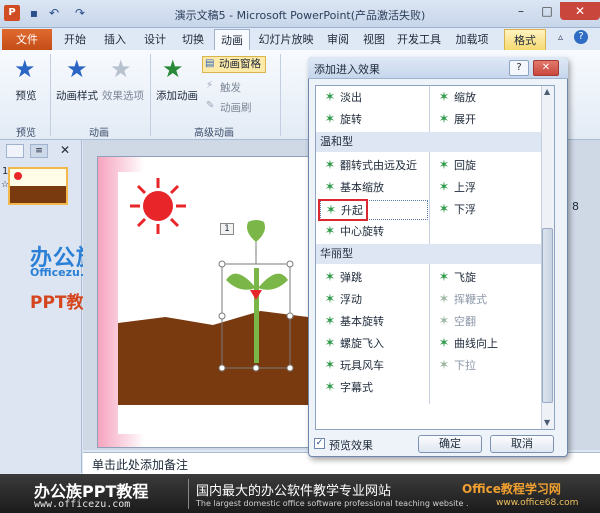 The width and height of the screenshot is (600, 513). I want to click on preview-effect-checkbox: ✓, so click(319, 443).